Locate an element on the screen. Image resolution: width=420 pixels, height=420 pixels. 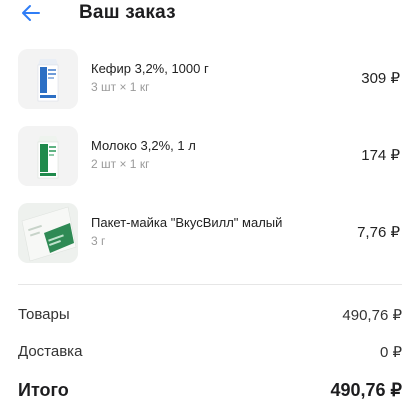
item-name: Пакет-майка "ВкусВилл" малый is located at coordinates (187, 222).